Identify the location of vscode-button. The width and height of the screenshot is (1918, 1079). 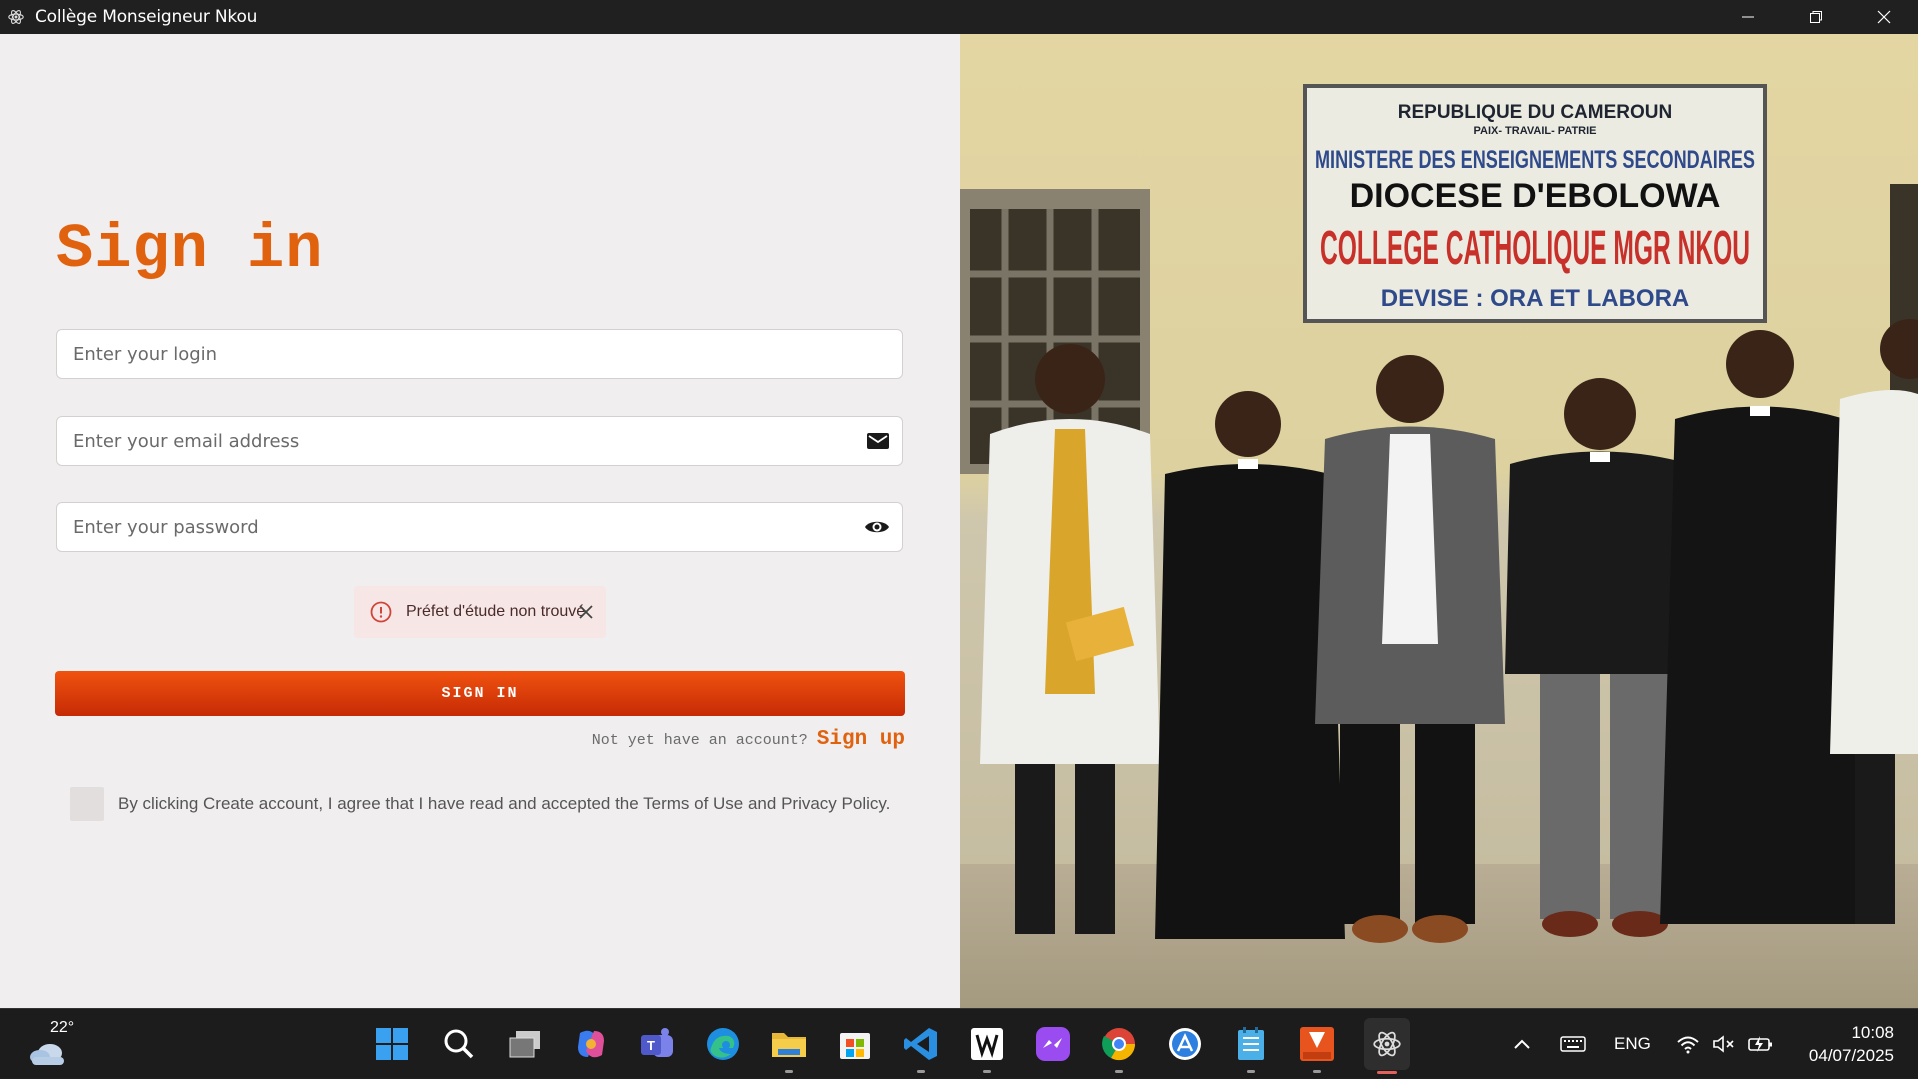
(921, 1049).